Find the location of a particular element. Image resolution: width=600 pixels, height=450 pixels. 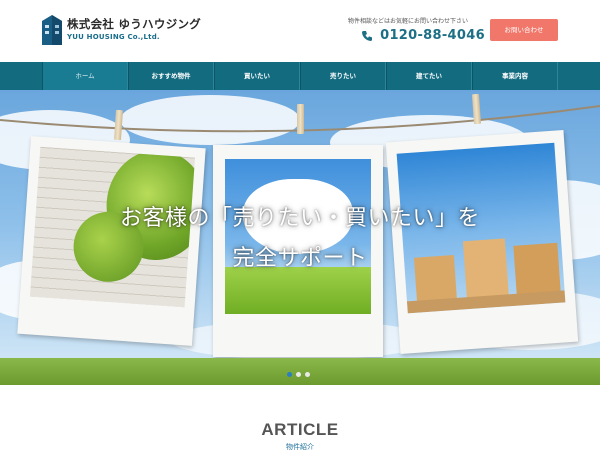

company-name-en: YUU HOUSING Co.,Ltd. is located at coordinates (113, 37).